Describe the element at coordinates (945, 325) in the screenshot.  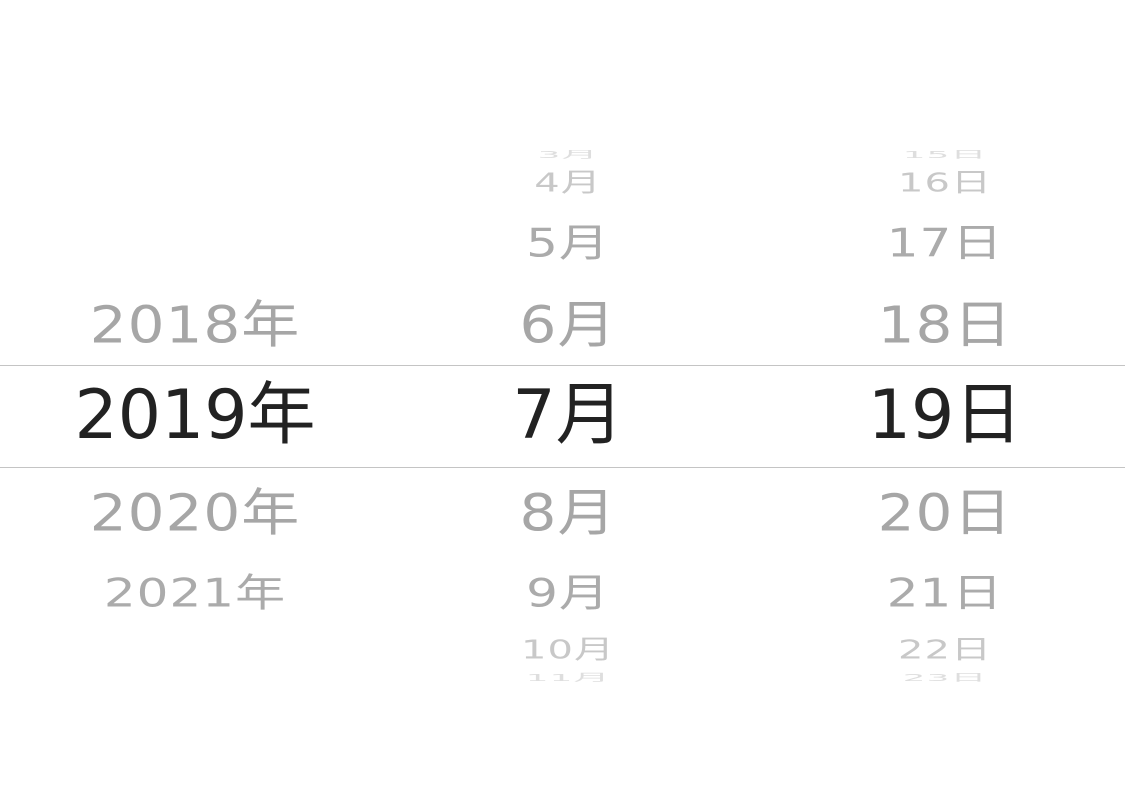
I see `day-option: 18日` at that location.